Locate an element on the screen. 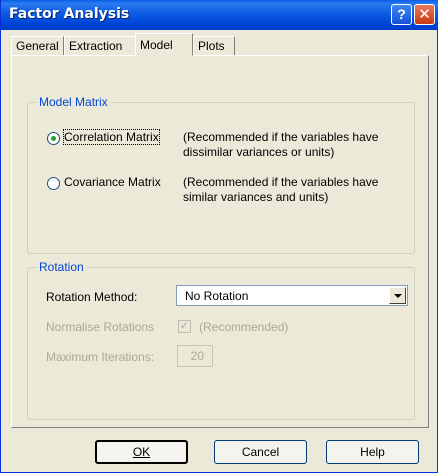 The height and width of the screenshot is (473, 438). tab-model: Model is located at coordinates (164, 44).